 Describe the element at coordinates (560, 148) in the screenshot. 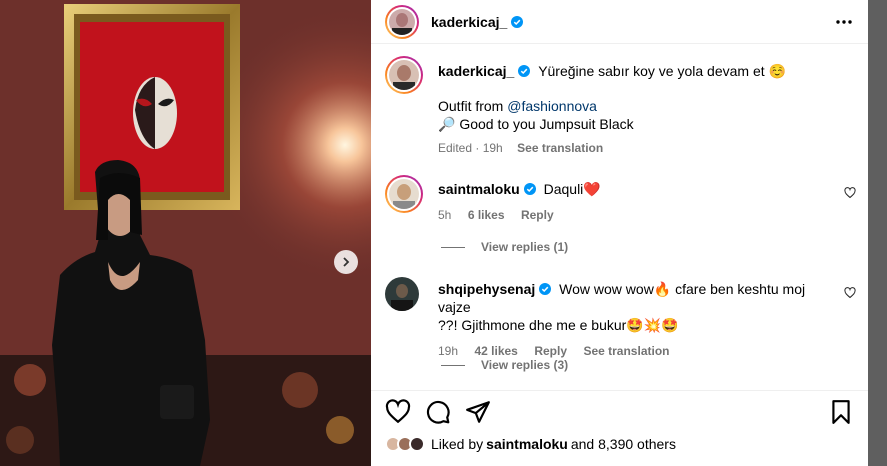

I see `caption-see-translation-button: See translation` at that location.